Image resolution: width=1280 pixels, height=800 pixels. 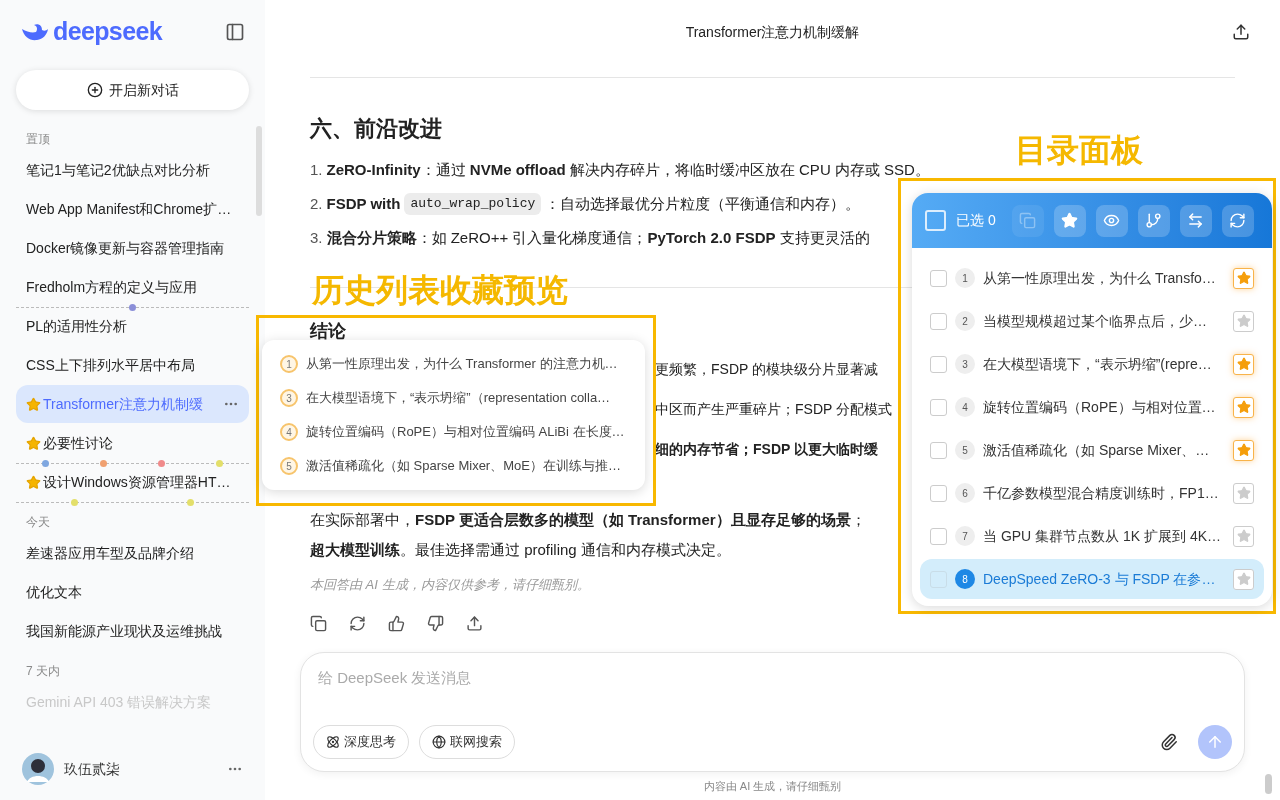 I want to click on paragraph-text: 在实际部署中，FSDP 更适合层数多的模型（如 Transformer）且显存足够的场景；, so click(x=588, y=519).